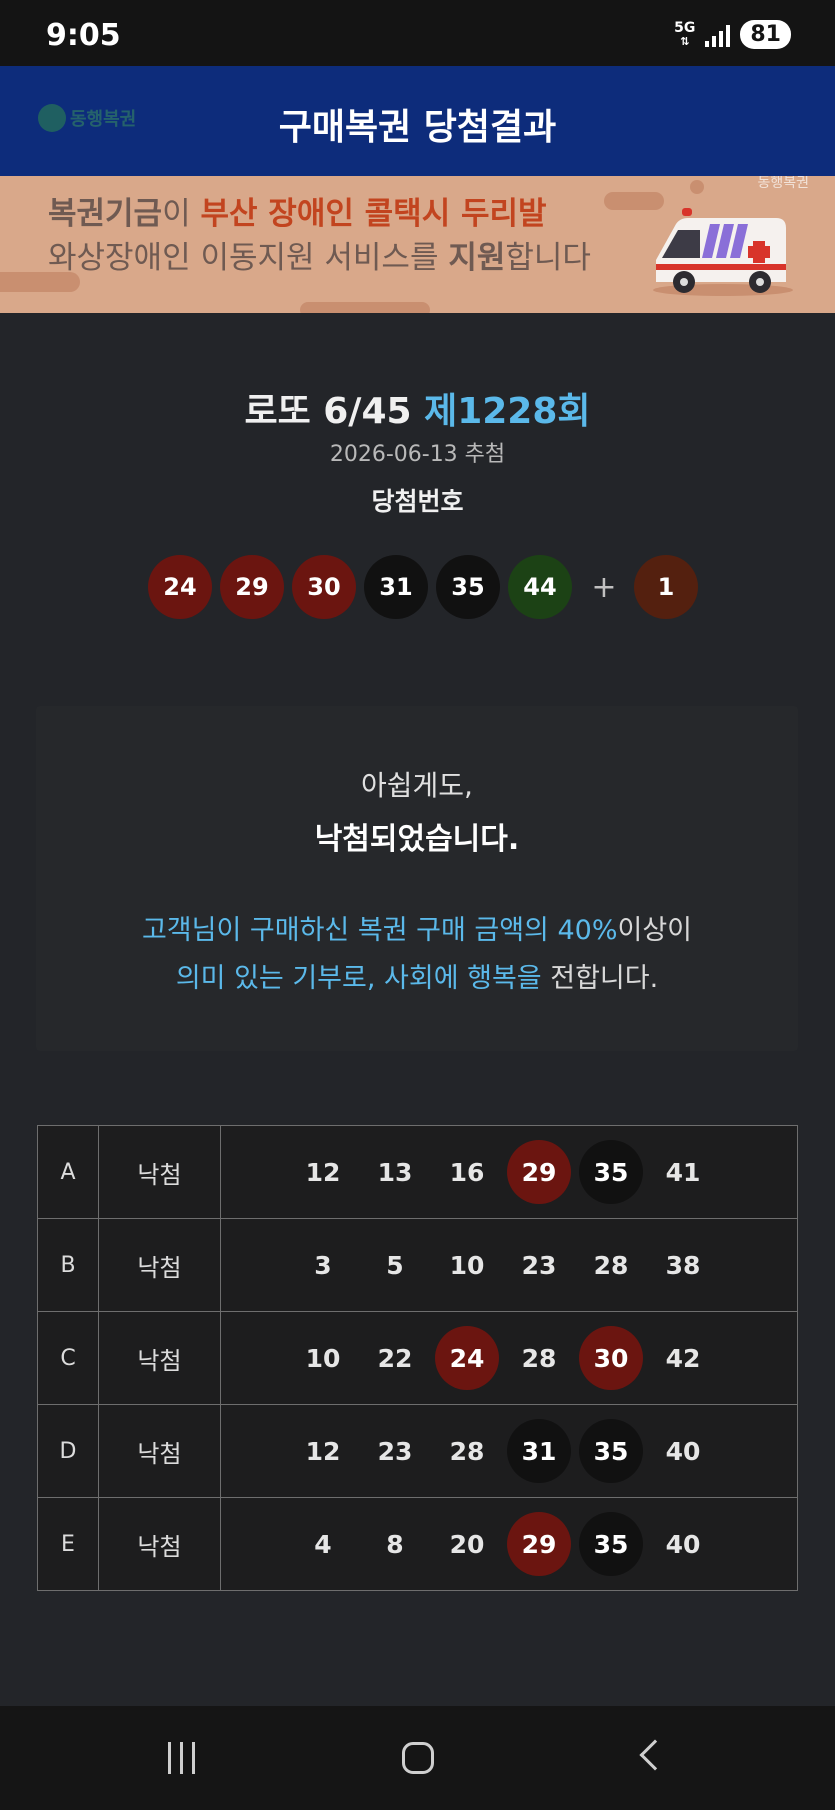 This screenshot has width=835, height=1810. What do you see at coordinates (395, 1544) in the screenshot?
I see `ticket-number: 8` at bounding box center [395, 1544].